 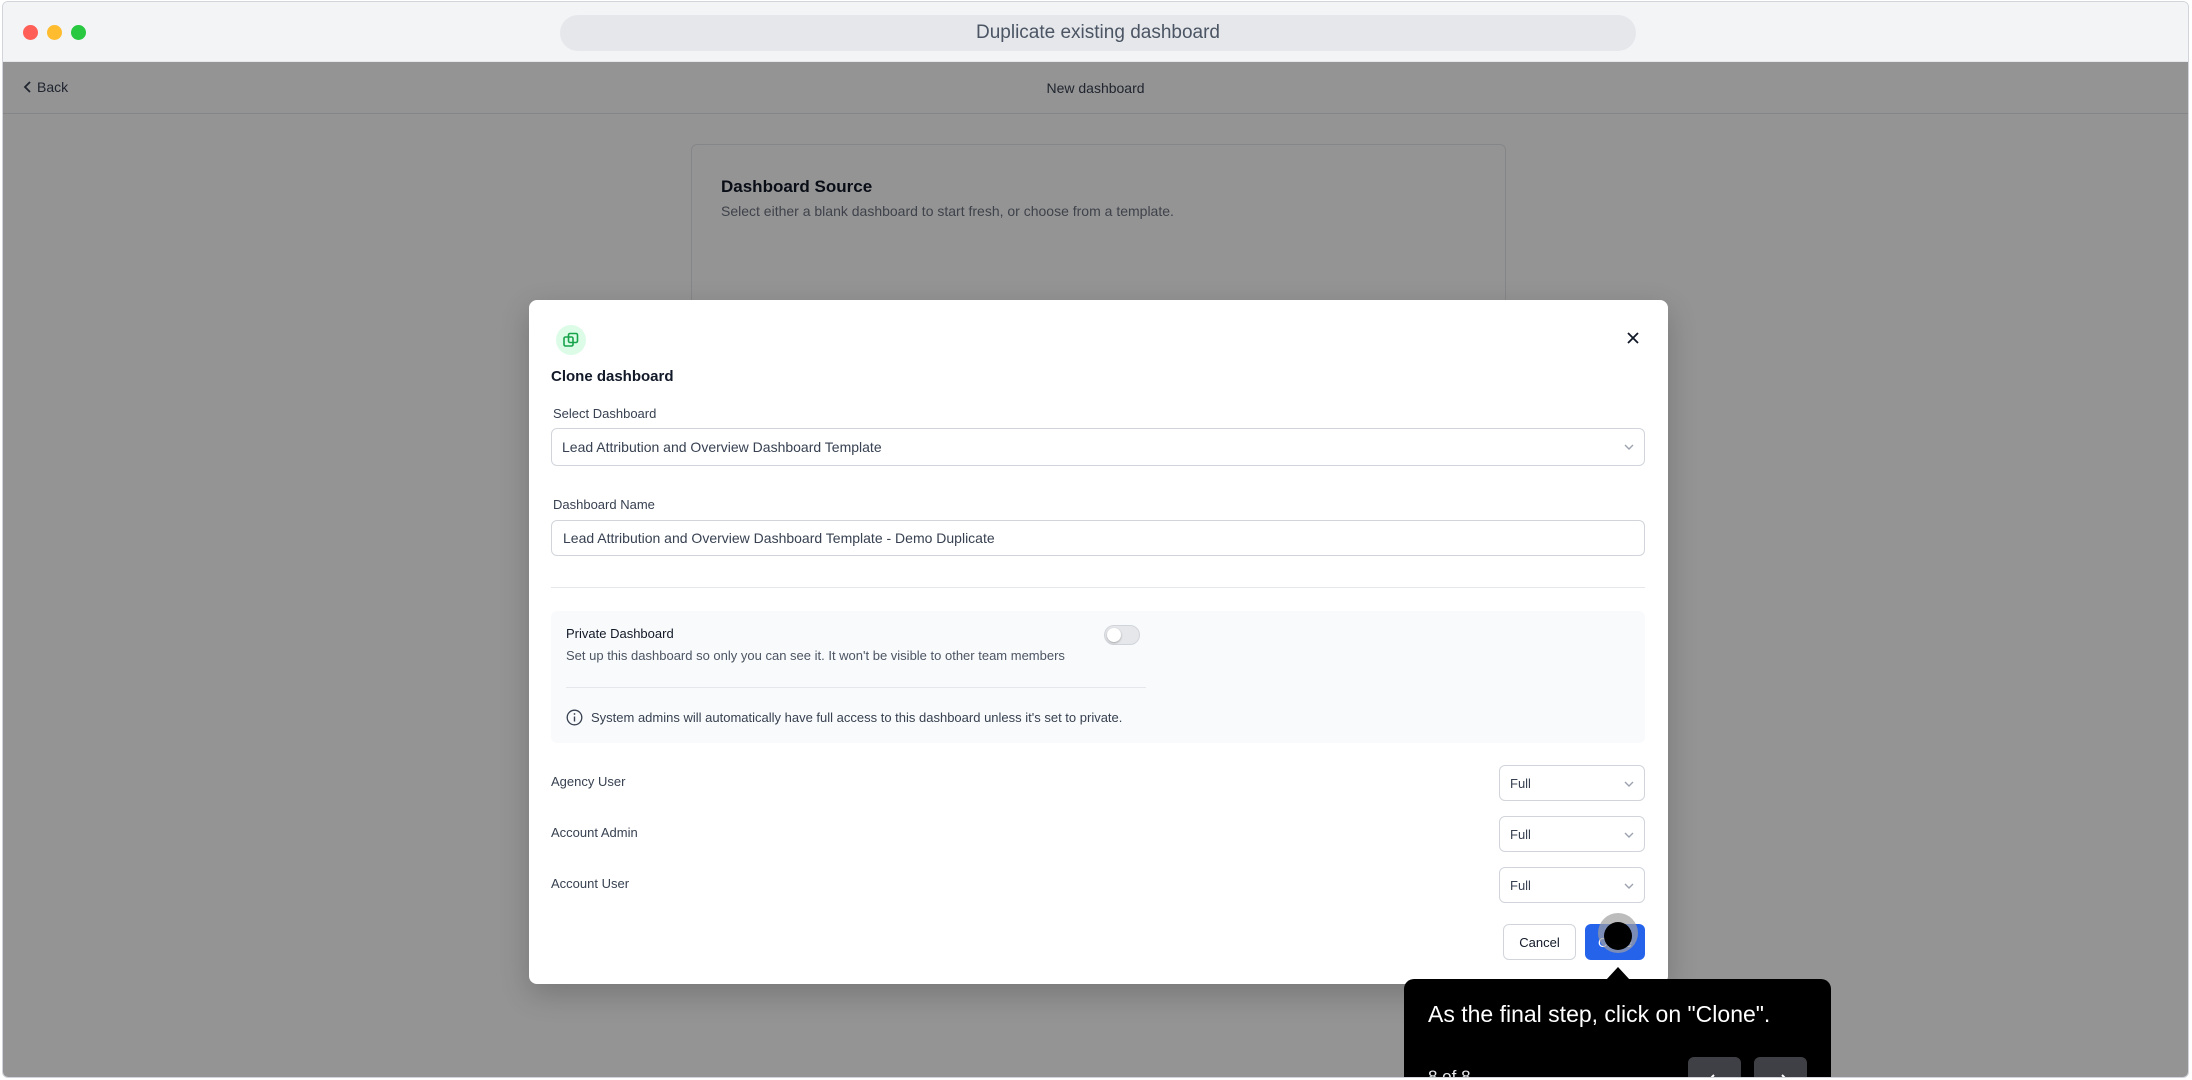 I want to click on cancel-button: Cancel, so click(x=1539, y=942).